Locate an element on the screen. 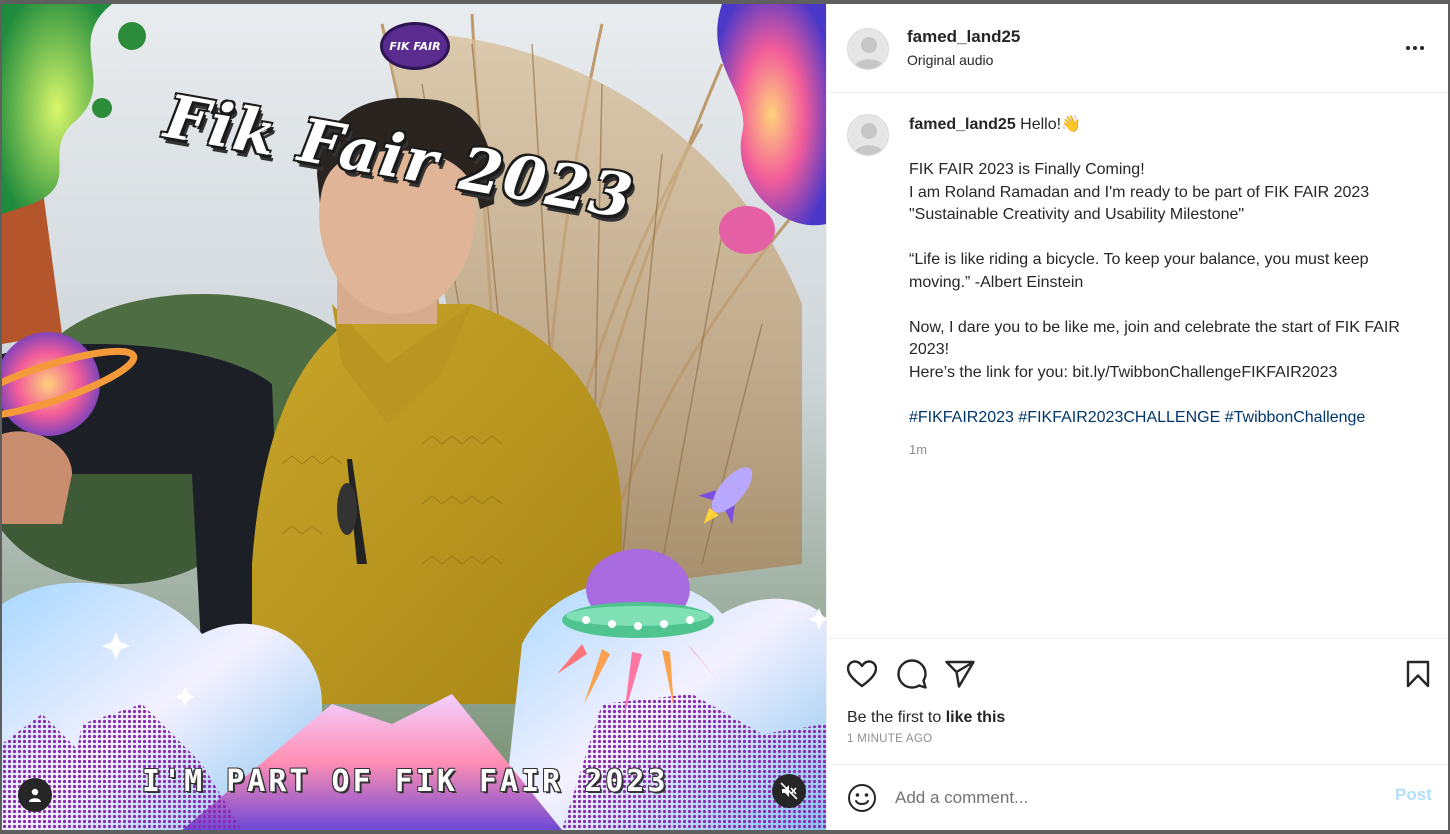 This screenshot has height=834, width=1450. heart-icon is located at coordinates (862, 674).